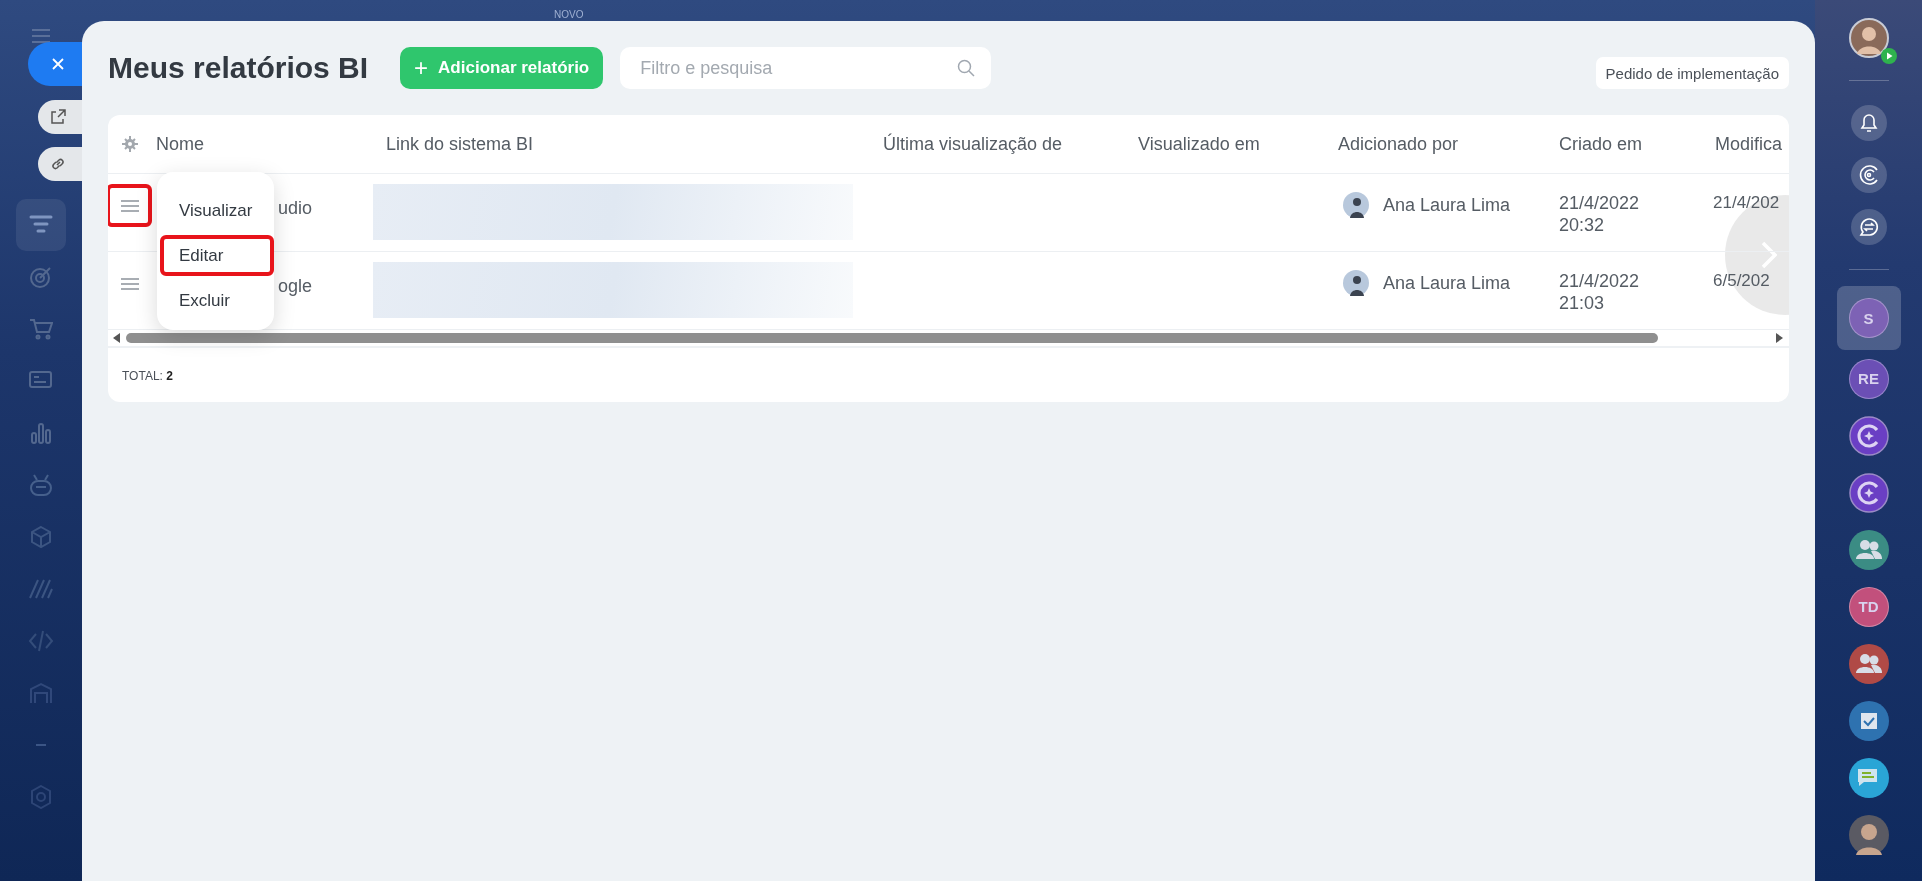 The height and width of the screenshot is (881, 1922). What do you see at coordinates (238, 68) in the screenshot?
I see `page-title: Meus relatórios BI` at bounding box center [238, 68].